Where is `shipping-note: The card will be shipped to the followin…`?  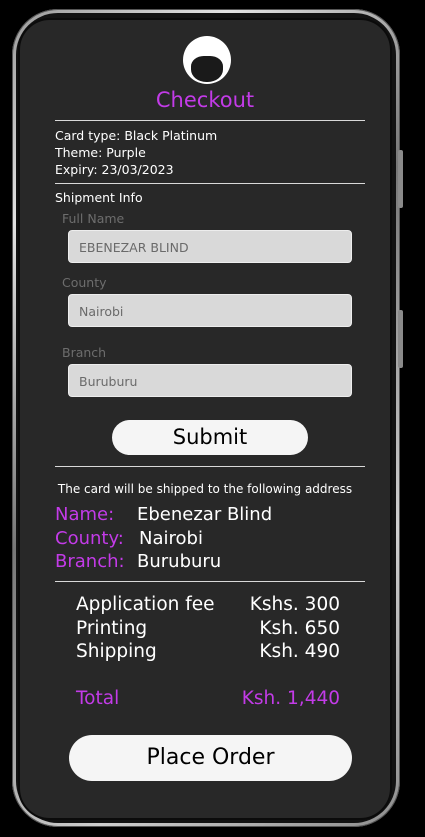 shipping-note: The card will be shipped to the followin… is located at coordinates (205, 489).